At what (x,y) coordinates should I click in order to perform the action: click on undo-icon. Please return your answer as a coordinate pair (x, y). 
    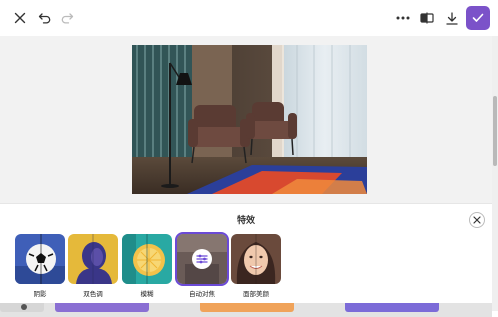
    Looking at the image, I should click on (45, 18).